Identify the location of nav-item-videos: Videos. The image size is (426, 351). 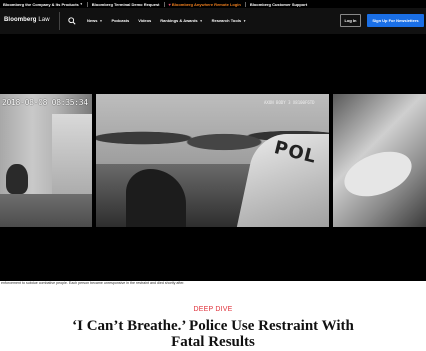
(144, 20).